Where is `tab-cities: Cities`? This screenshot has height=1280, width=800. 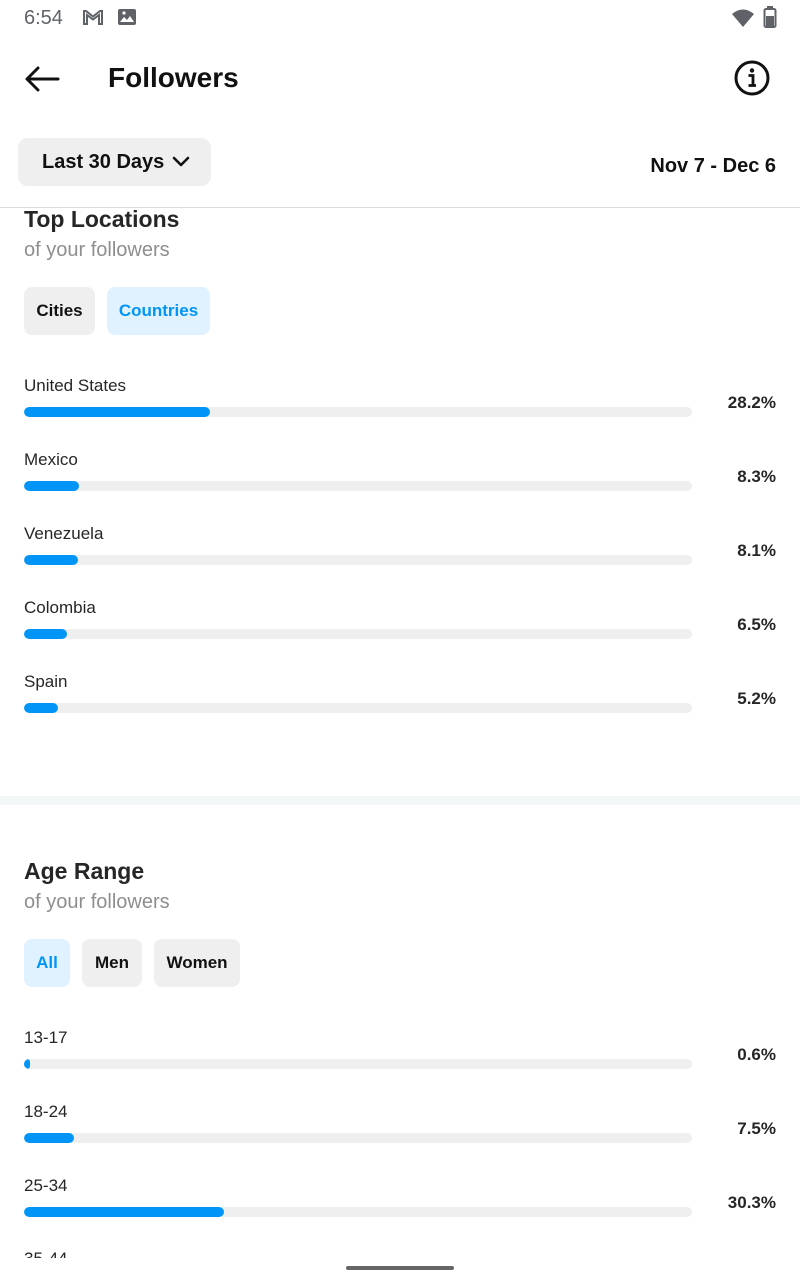 tab-cities: Cities is located at coordinates (59, 311).